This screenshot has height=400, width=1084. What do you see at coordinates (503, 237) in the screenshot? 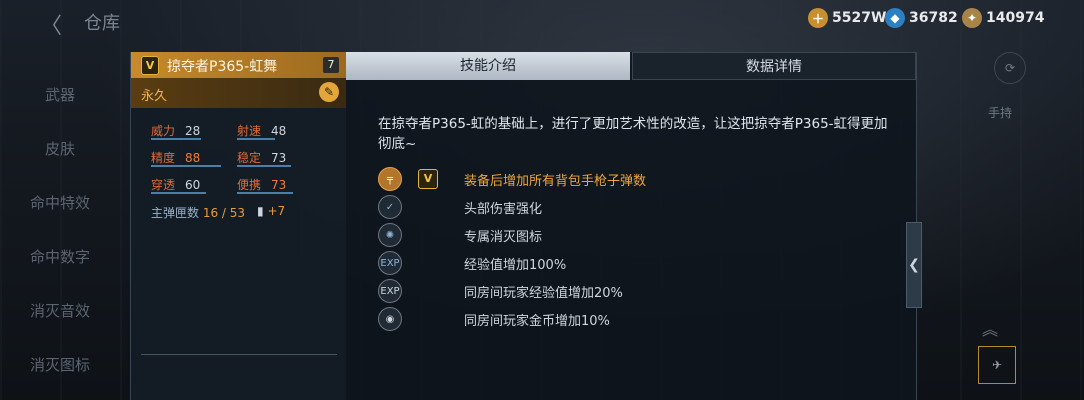
I see `skill-label: 专属消灭图标` at bounding box center [503, 237].